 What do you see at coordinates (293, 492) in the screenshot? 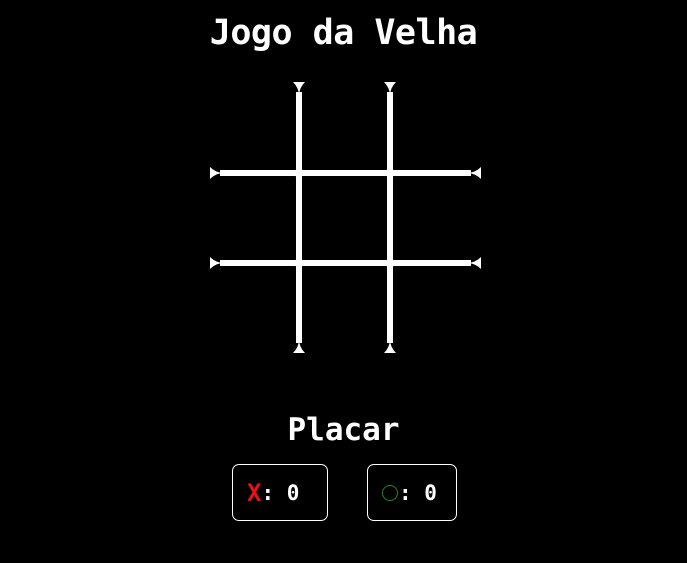
I see `score-x-value: 0` at bounding box center [293, 492].